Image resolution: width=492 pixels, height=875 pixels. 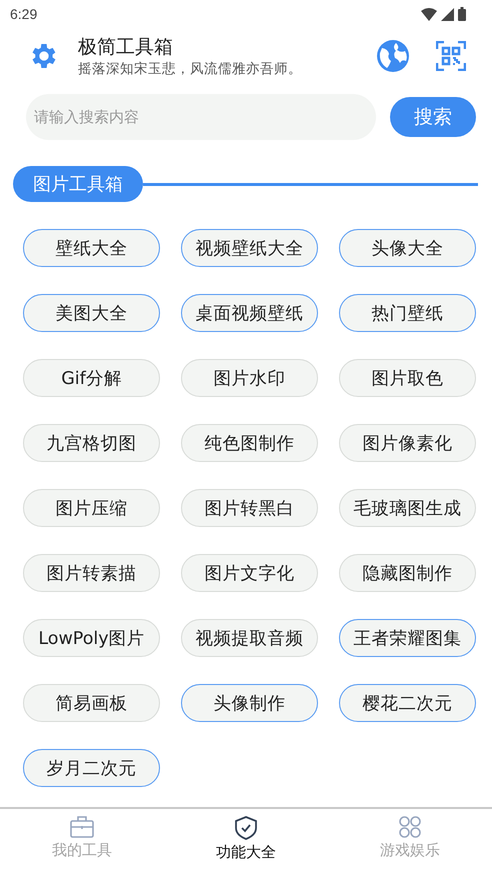 I want to click on tool-button: 视频提取音频, so click(x=249, y=638).